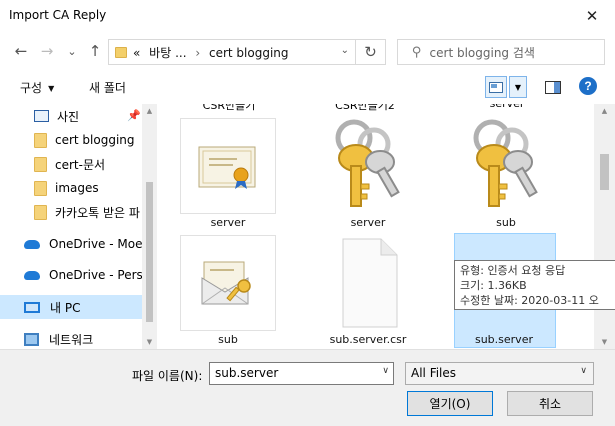  I want to click on filetype-value: All Files, so click(434, 373).